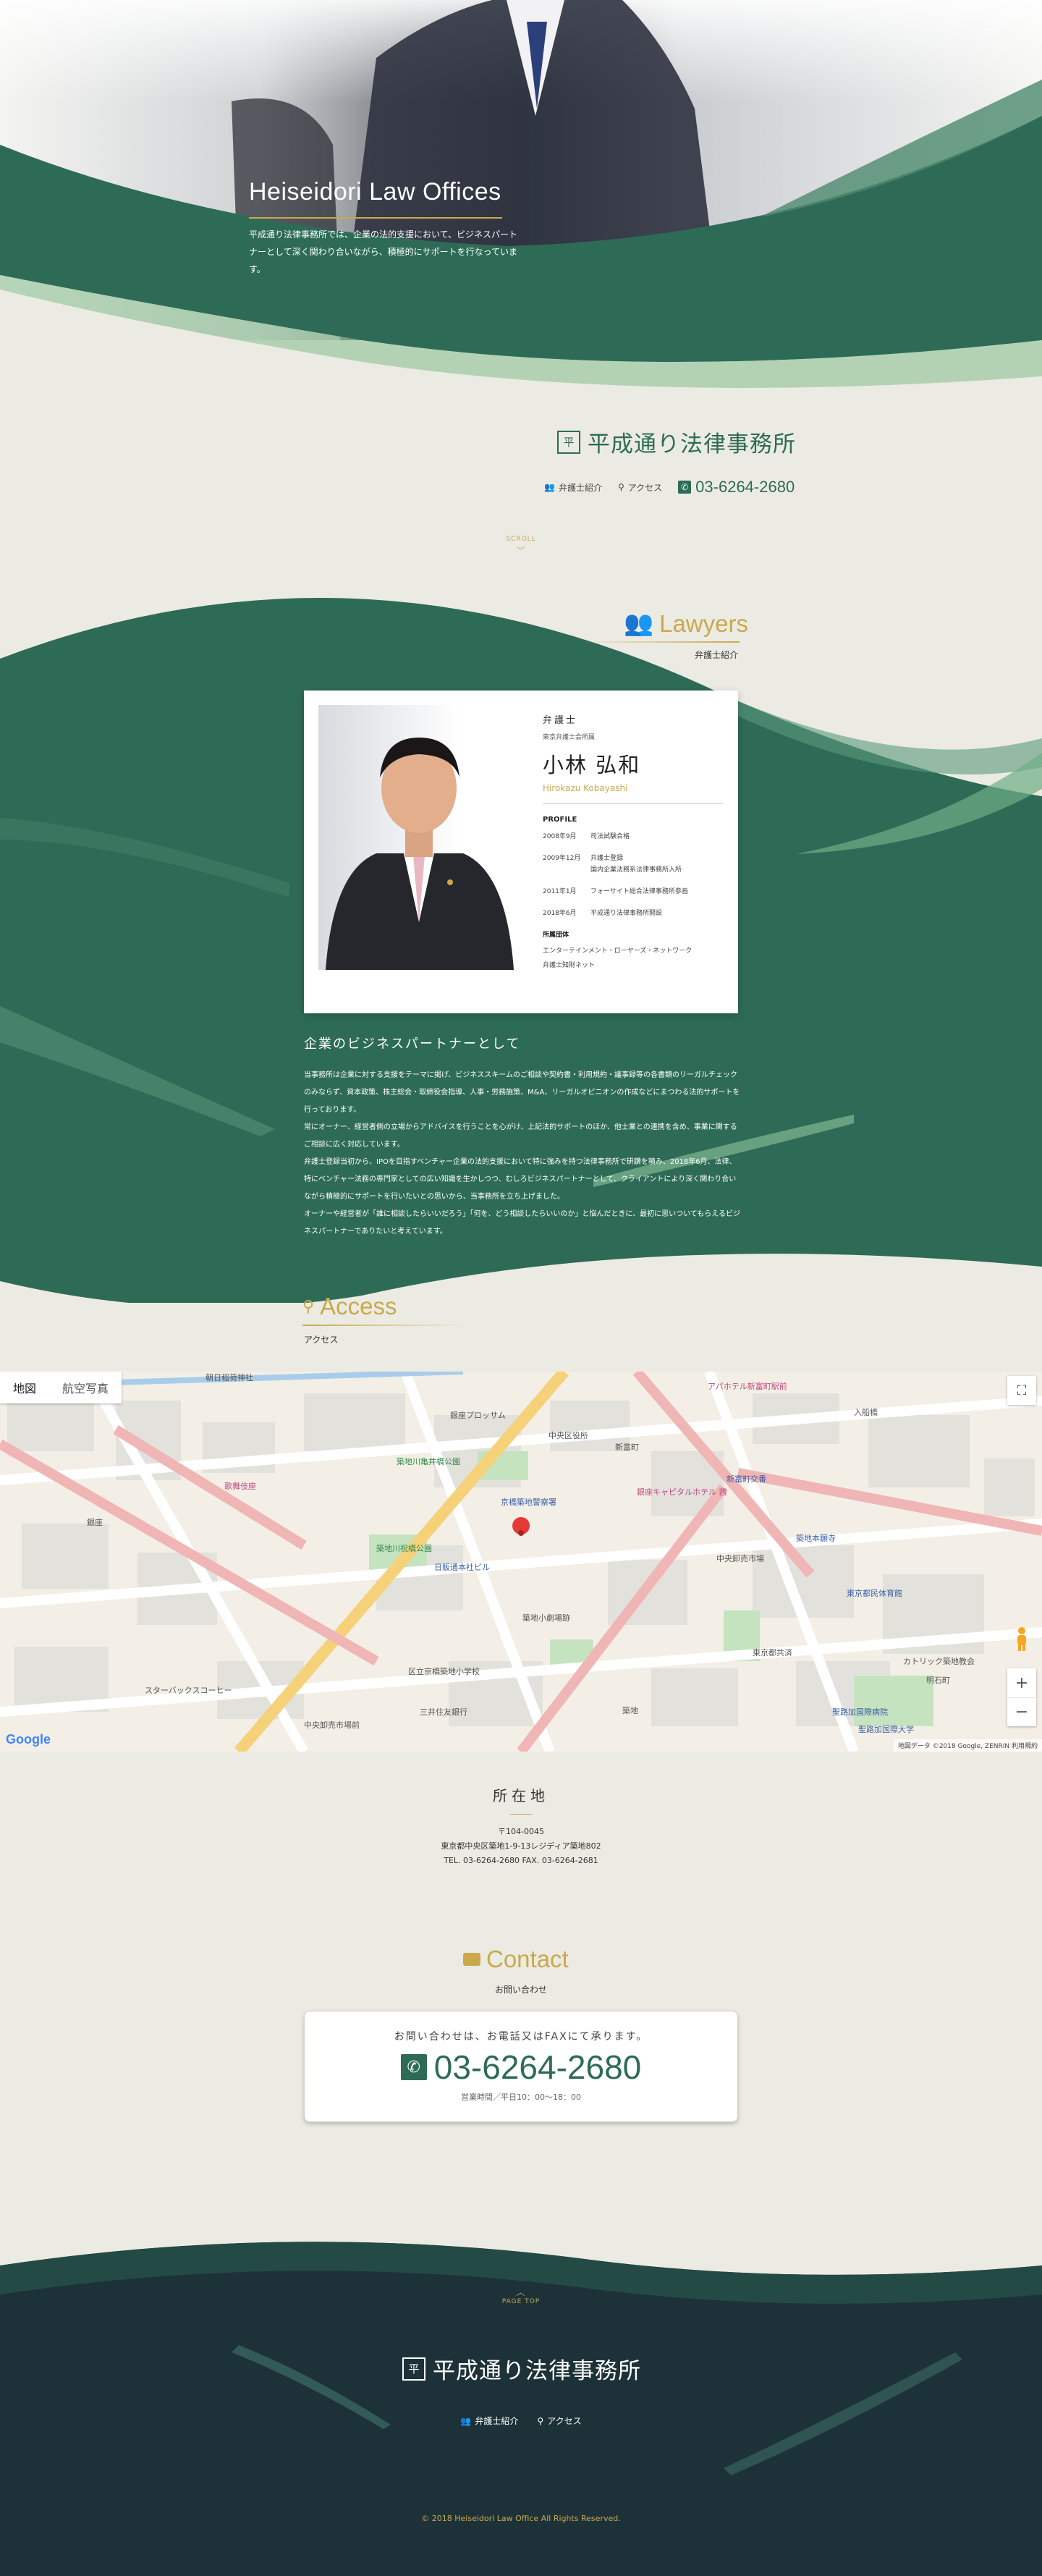 This screenshot has width=1042, height=2576. Describe the element at coordinates (28, 1740) in the screenshot. I see `google-logo-text: Google` at that location.